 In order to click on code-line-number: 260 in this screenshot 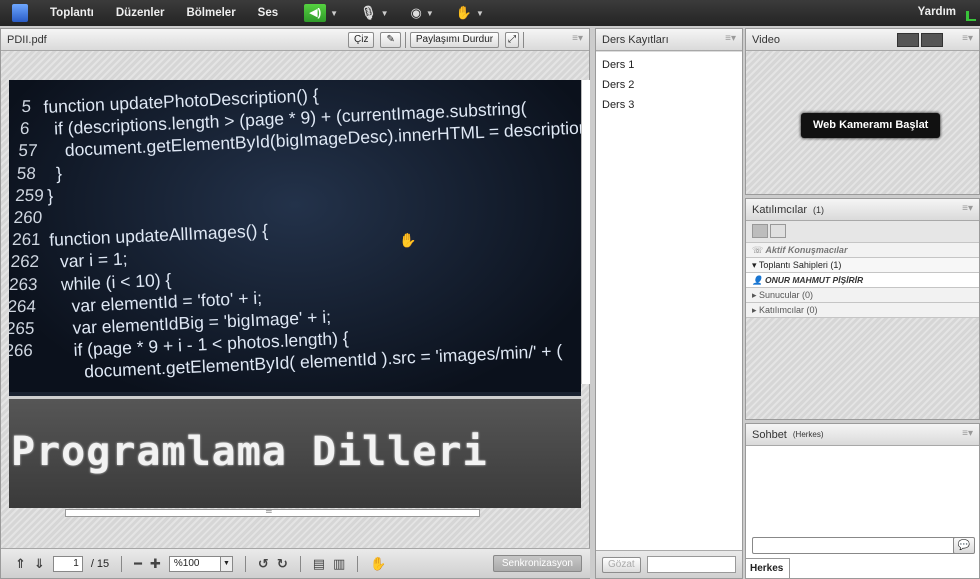, I will do `click(28, 218)`.